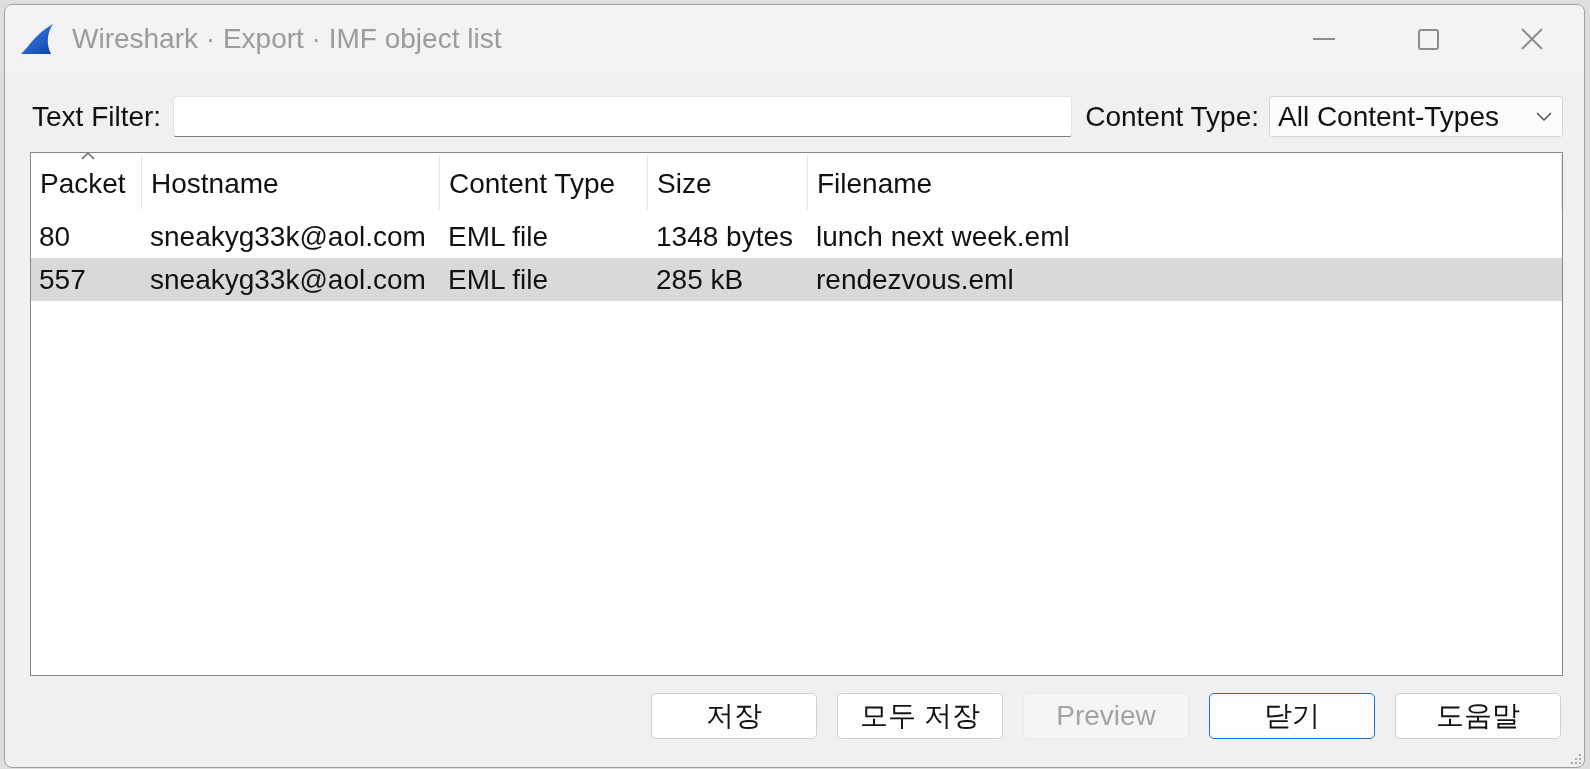  Describe the element at coordinates (920, 716) in the screenshot. I see `dialog-button: 모두 저장` at that location.